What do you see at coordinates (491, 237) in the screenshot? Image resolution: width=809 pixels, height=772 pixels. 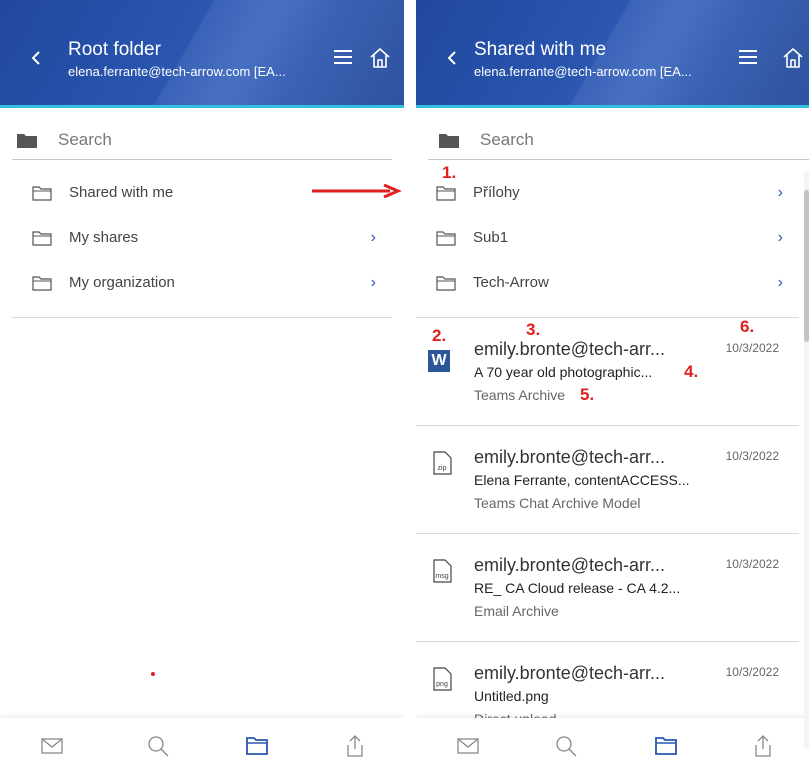 I see `folder-label: Sub1` at bounding box center [491, 237].